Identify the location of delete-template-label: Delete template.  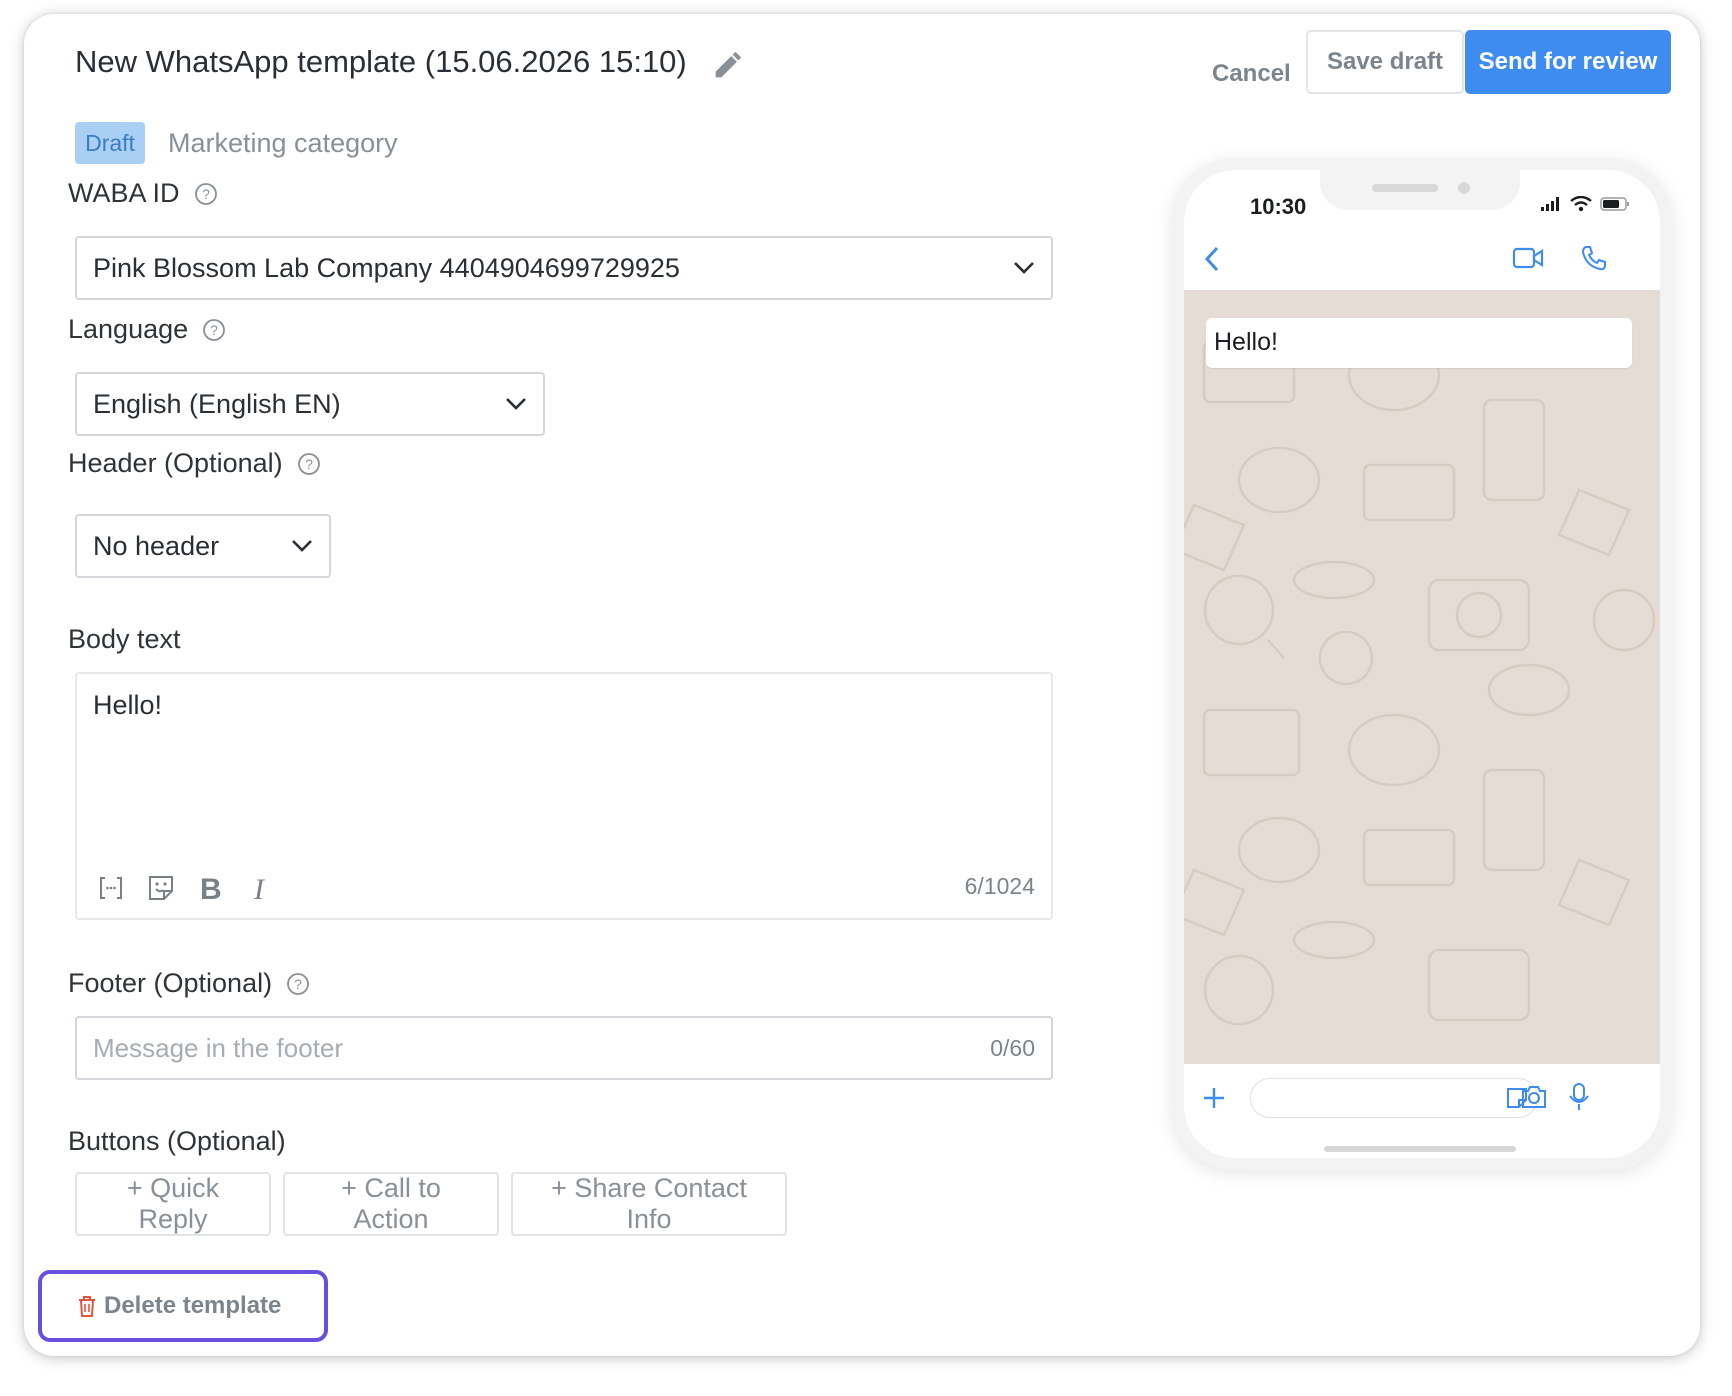
(193, 1305).